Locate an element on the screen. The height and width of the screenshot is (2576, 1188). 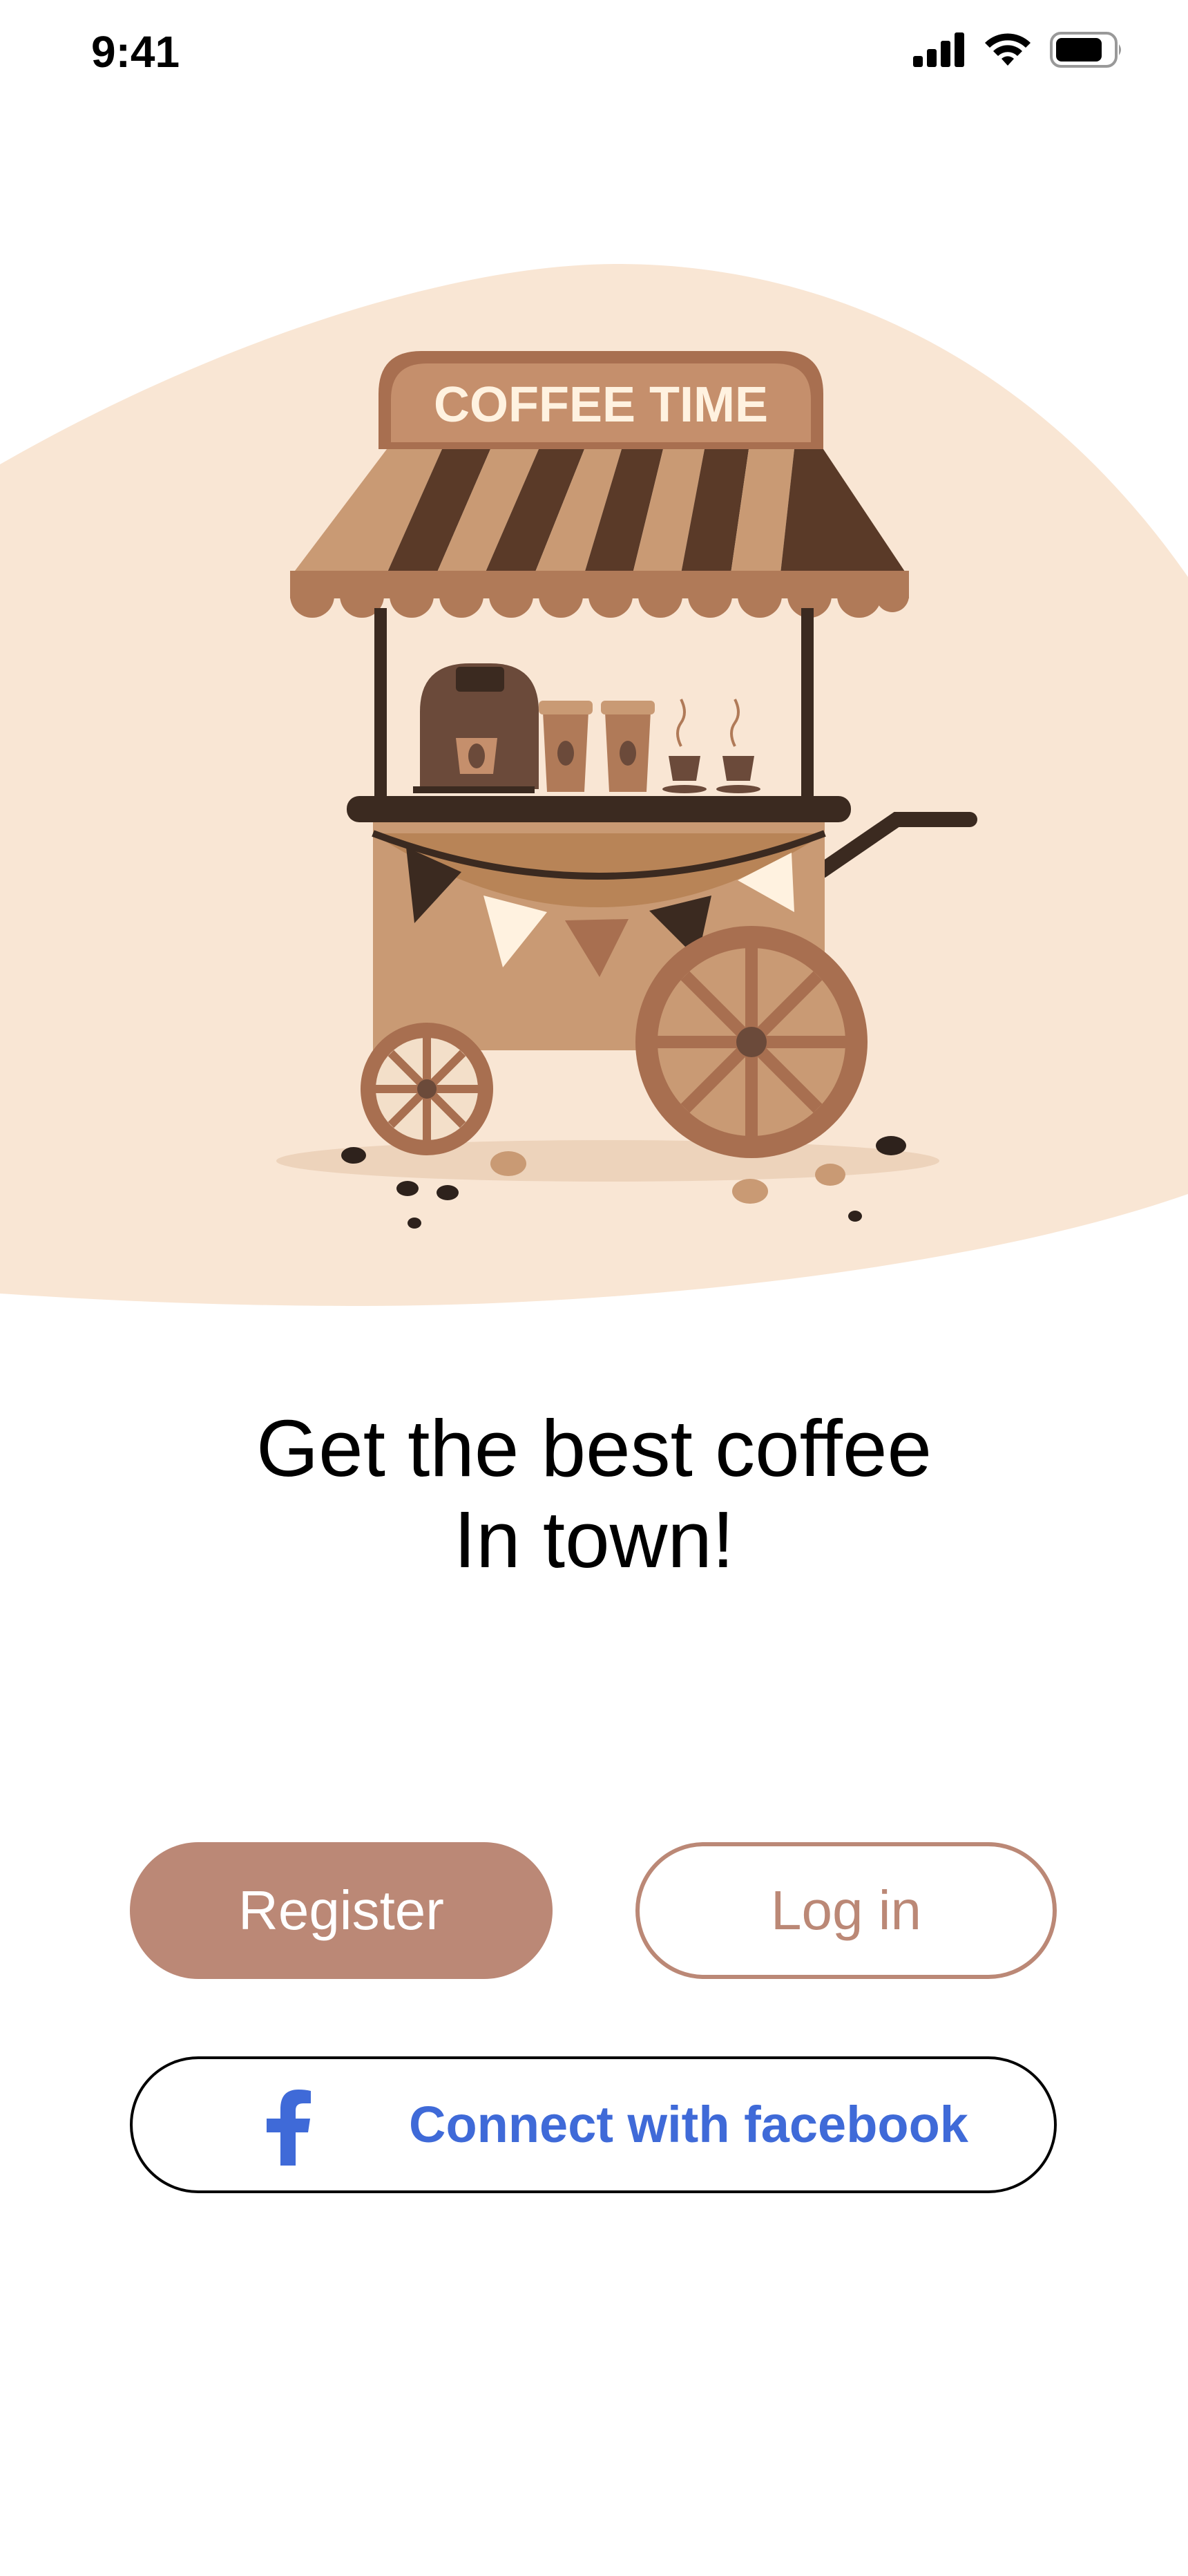
connect-facebook-button: Connect with facebook is located at coordinates (593, 2124).